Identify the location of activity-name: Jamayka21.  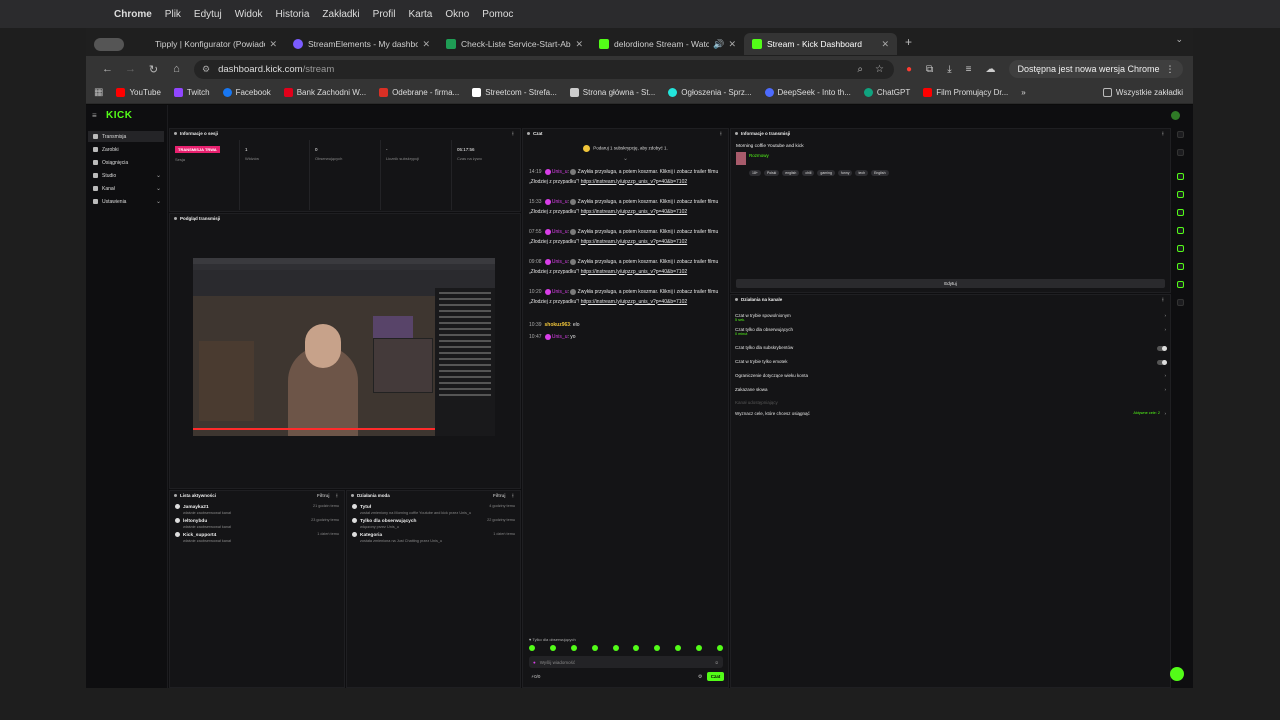
(196, 507).